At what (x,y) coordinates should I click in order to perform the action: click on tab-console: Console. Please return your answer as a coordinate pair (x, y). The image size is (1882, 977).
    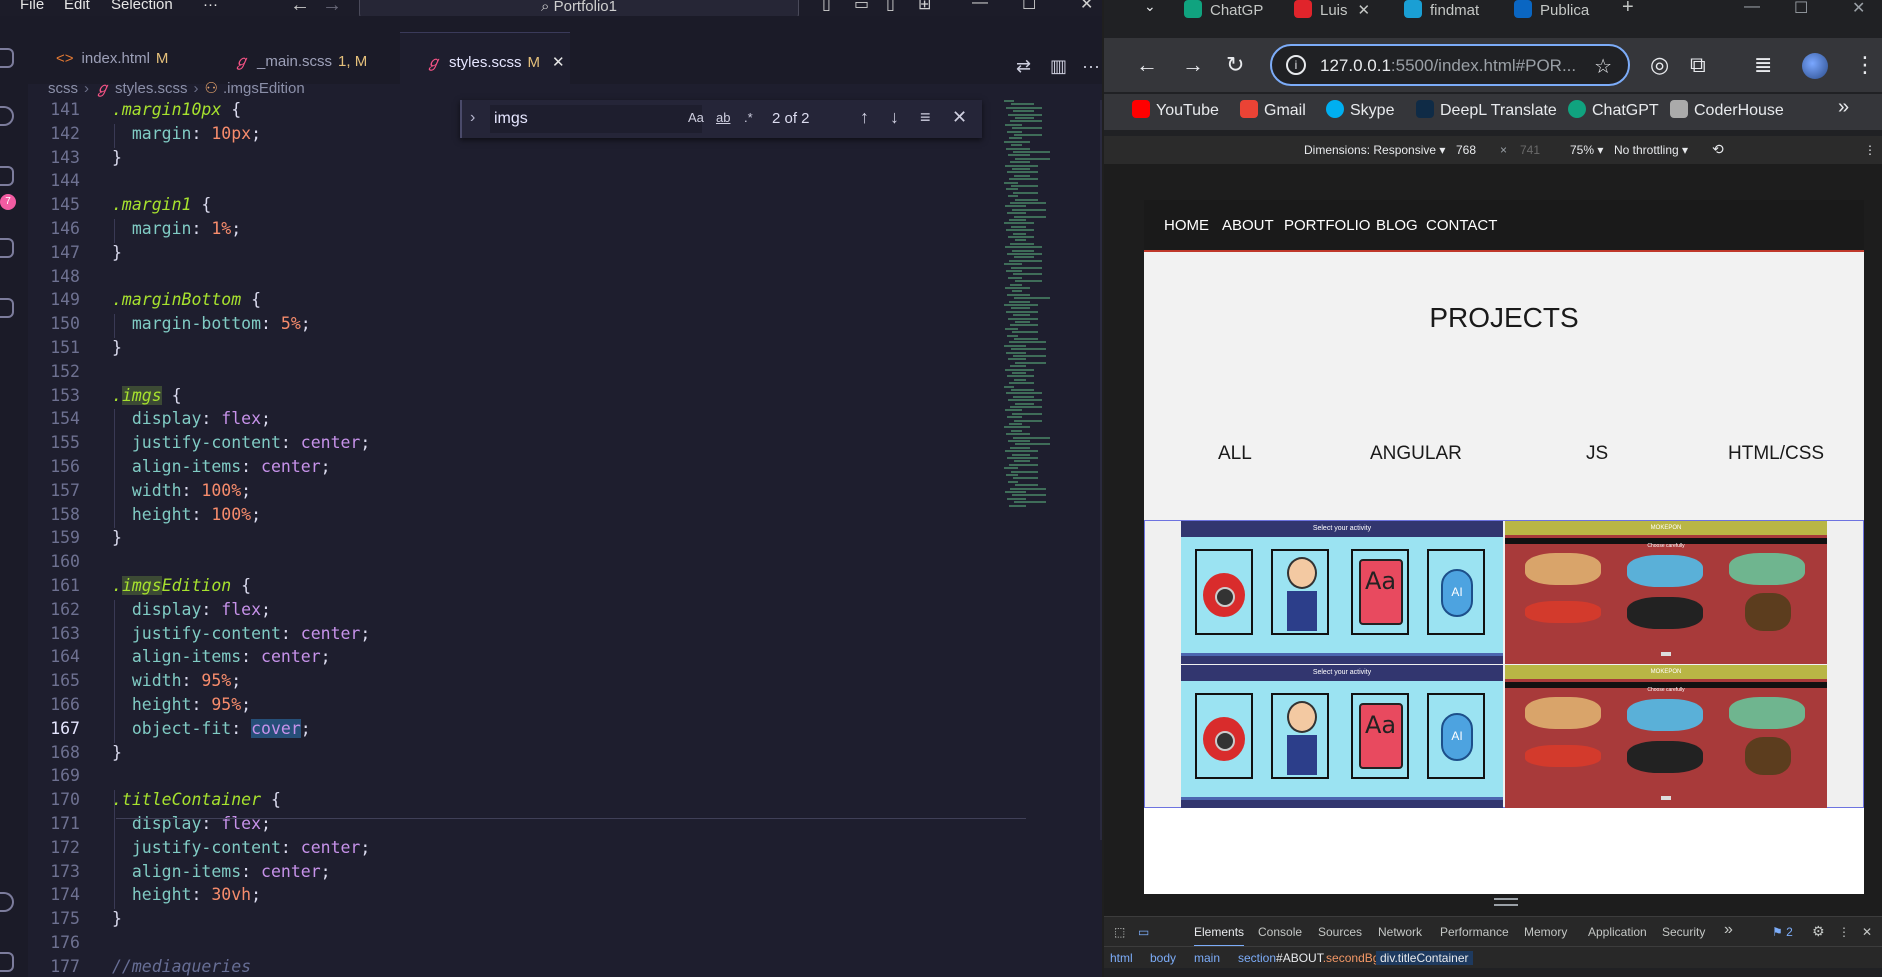
    Looking at the image, I should click on (1280, 932).